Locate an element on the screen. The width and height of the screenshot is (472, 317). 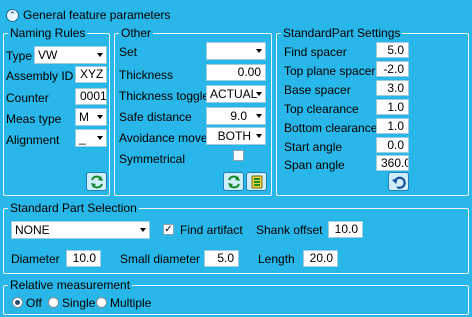
settings-row-label: Top plane spacer is located at coordinates (330, 71).